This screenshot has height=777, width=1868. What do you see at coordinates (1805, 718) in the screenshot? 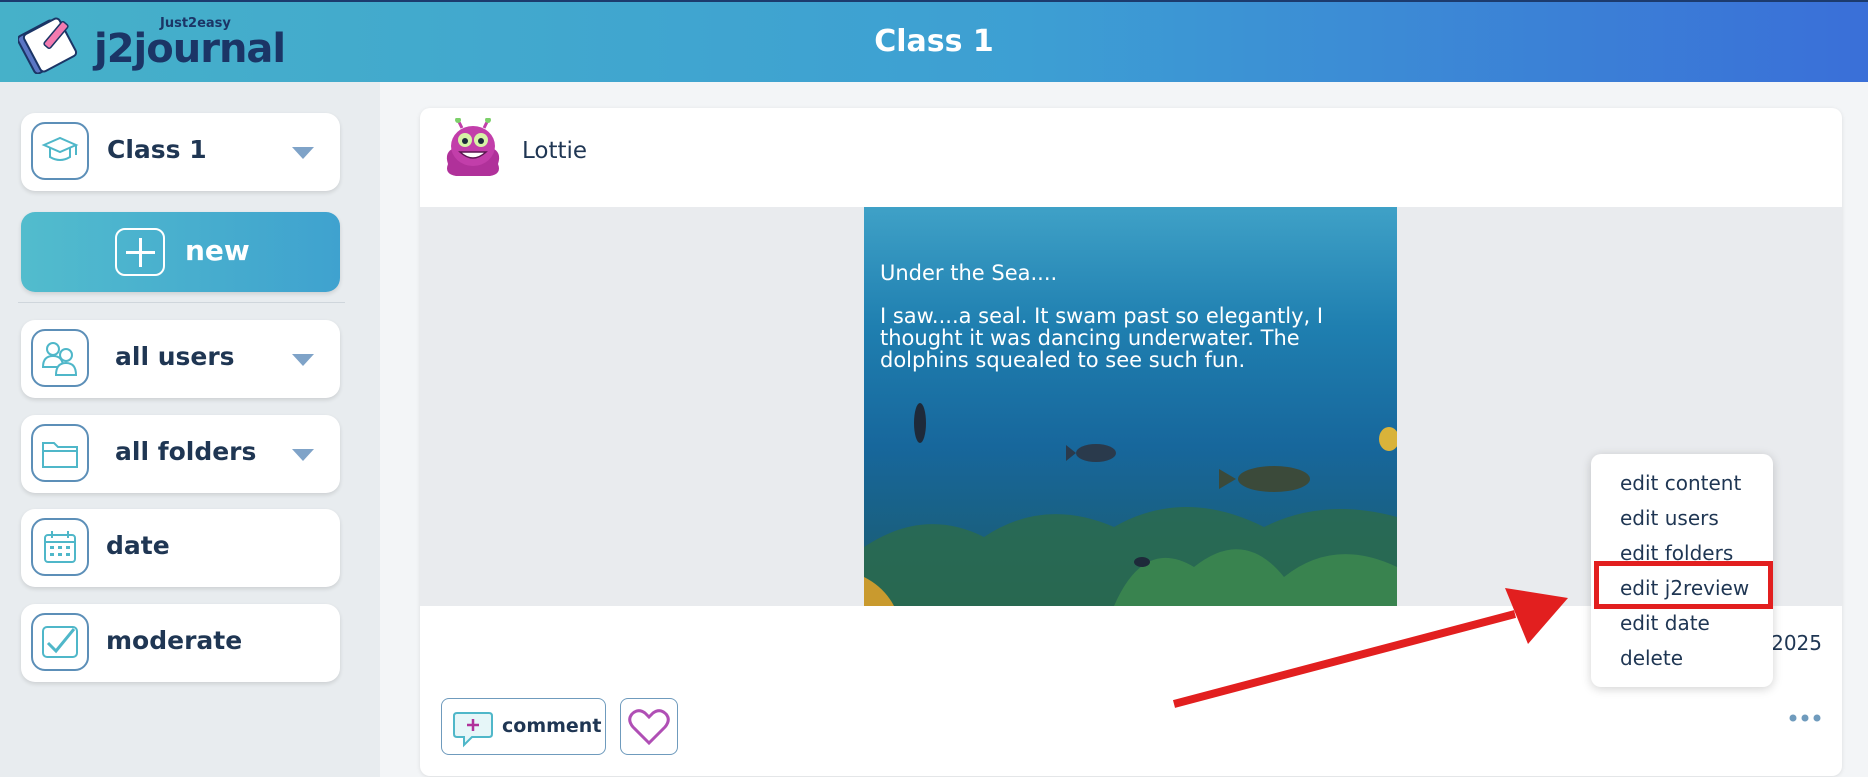
I see `more-options-icon` at bounding box center [1805, 718].